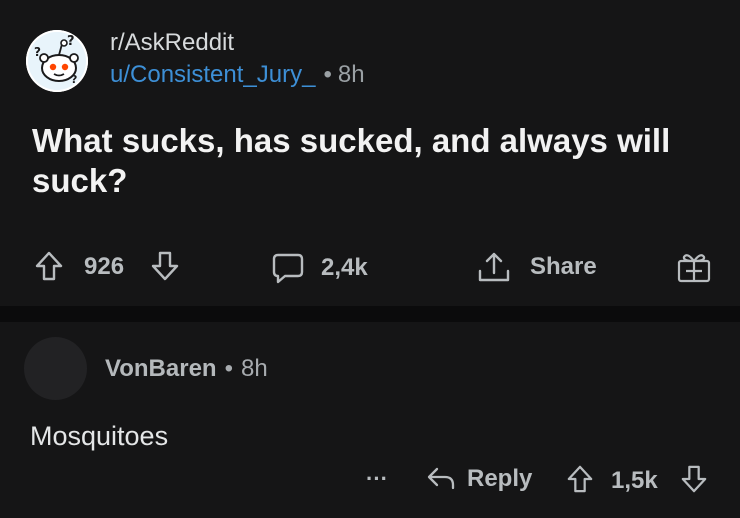 The width and height of the screenshot is (740, 518). What do you see at coordinates (344, 267) in the screenshot?
I see `comment-count: 2,4k` at bounding box center [344, 267].